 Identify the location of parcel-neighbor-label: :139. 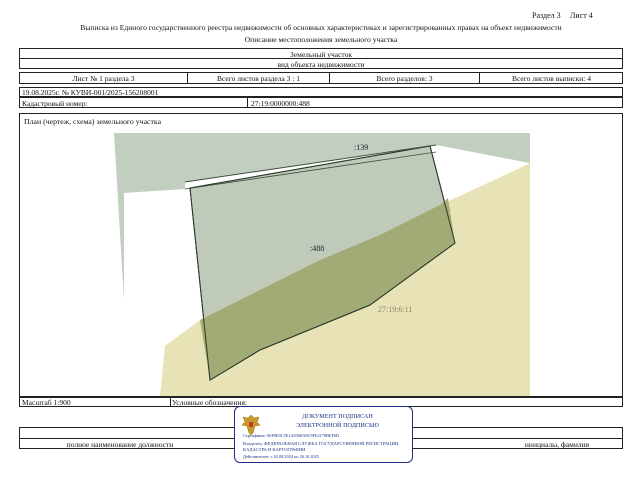
(361, 147).